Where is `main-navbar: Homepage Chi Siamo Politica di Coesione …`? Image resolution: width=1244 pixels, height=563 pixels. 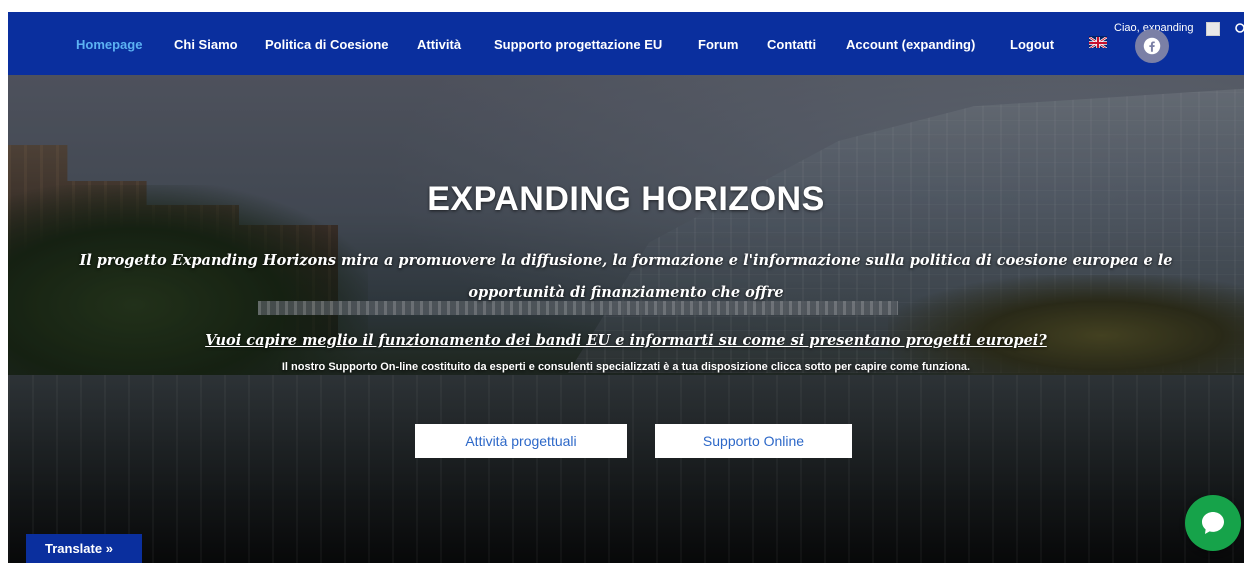 main-navbar: Homepage Chi Siamo Politica di Coesione … is located at coordinates (626, 43).